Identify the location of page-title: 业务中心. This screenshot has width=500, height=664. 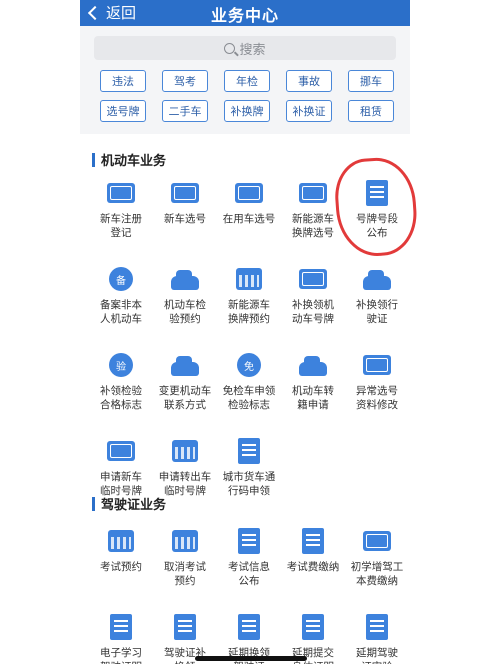
(244, 15).